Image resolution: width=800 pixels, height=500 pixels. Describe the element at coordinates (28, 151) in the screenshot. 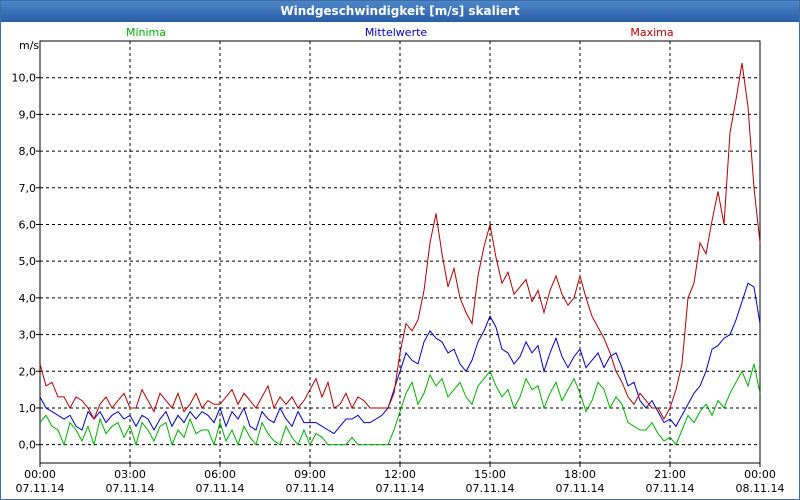

I see `y-tick-label: 8,0` at that location.